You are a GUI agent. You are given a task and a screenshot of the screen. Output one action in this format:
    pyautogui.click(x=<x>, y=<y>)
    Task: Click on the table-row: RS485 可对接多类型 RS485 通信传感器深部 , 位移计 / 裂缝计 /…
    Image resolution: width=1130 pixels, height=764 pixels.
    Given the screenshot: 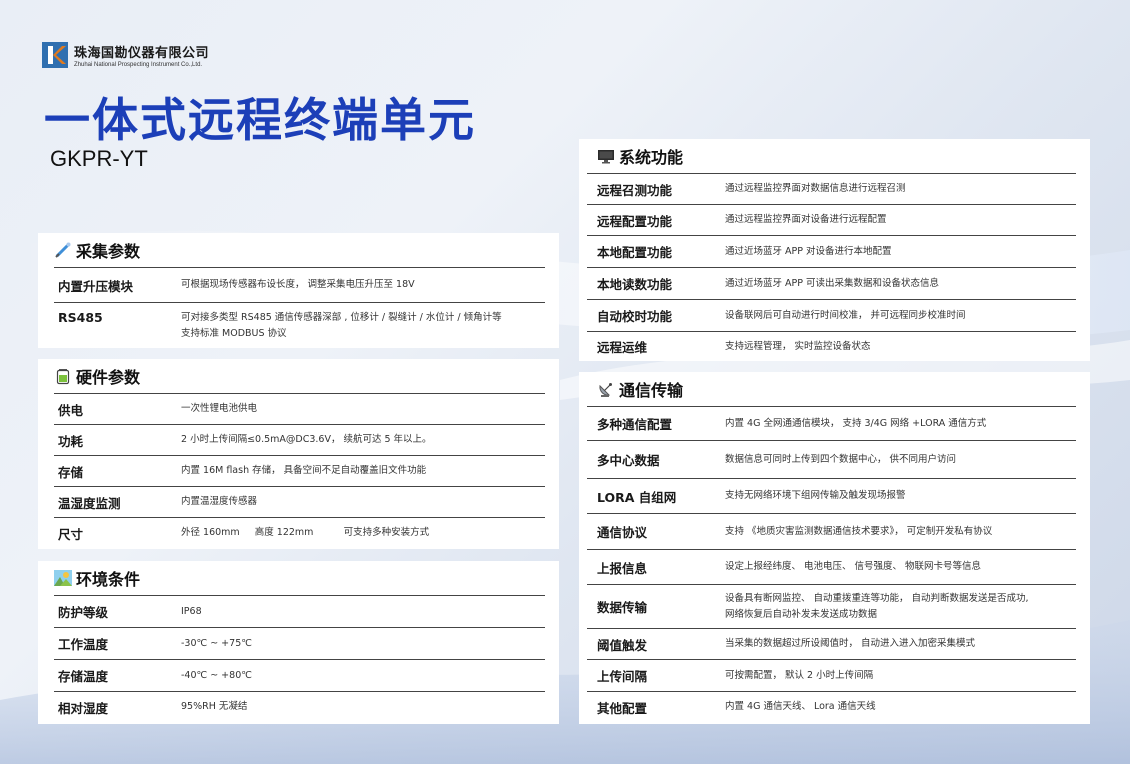 What is the action you would take?
    pyautogui.click(x=299, y=325)
    